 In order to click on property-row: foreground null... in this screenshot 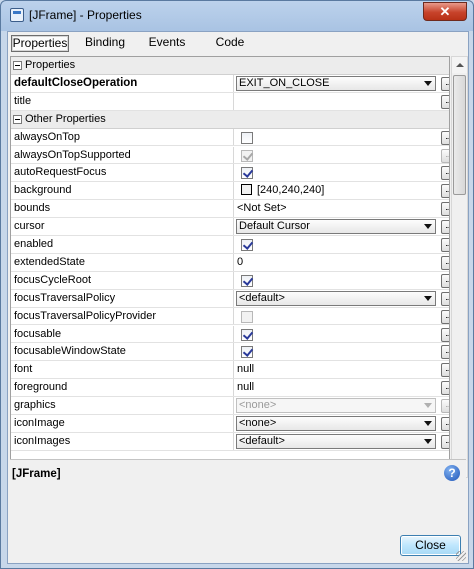, I will do `click(230, 388)`.